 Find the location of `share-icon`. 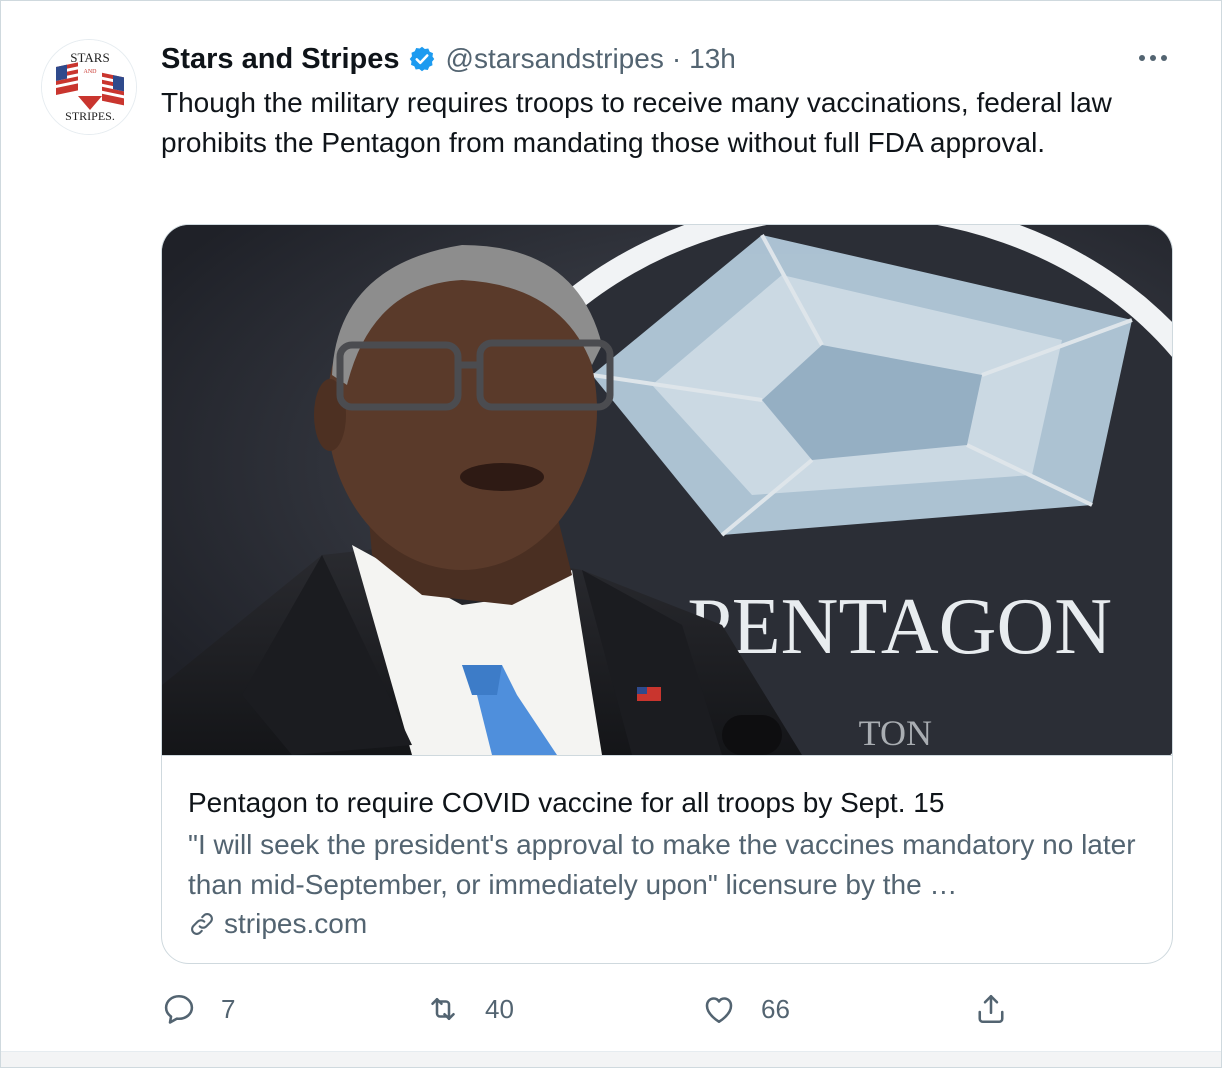

share-icon is located at coordinates (991, 1009).